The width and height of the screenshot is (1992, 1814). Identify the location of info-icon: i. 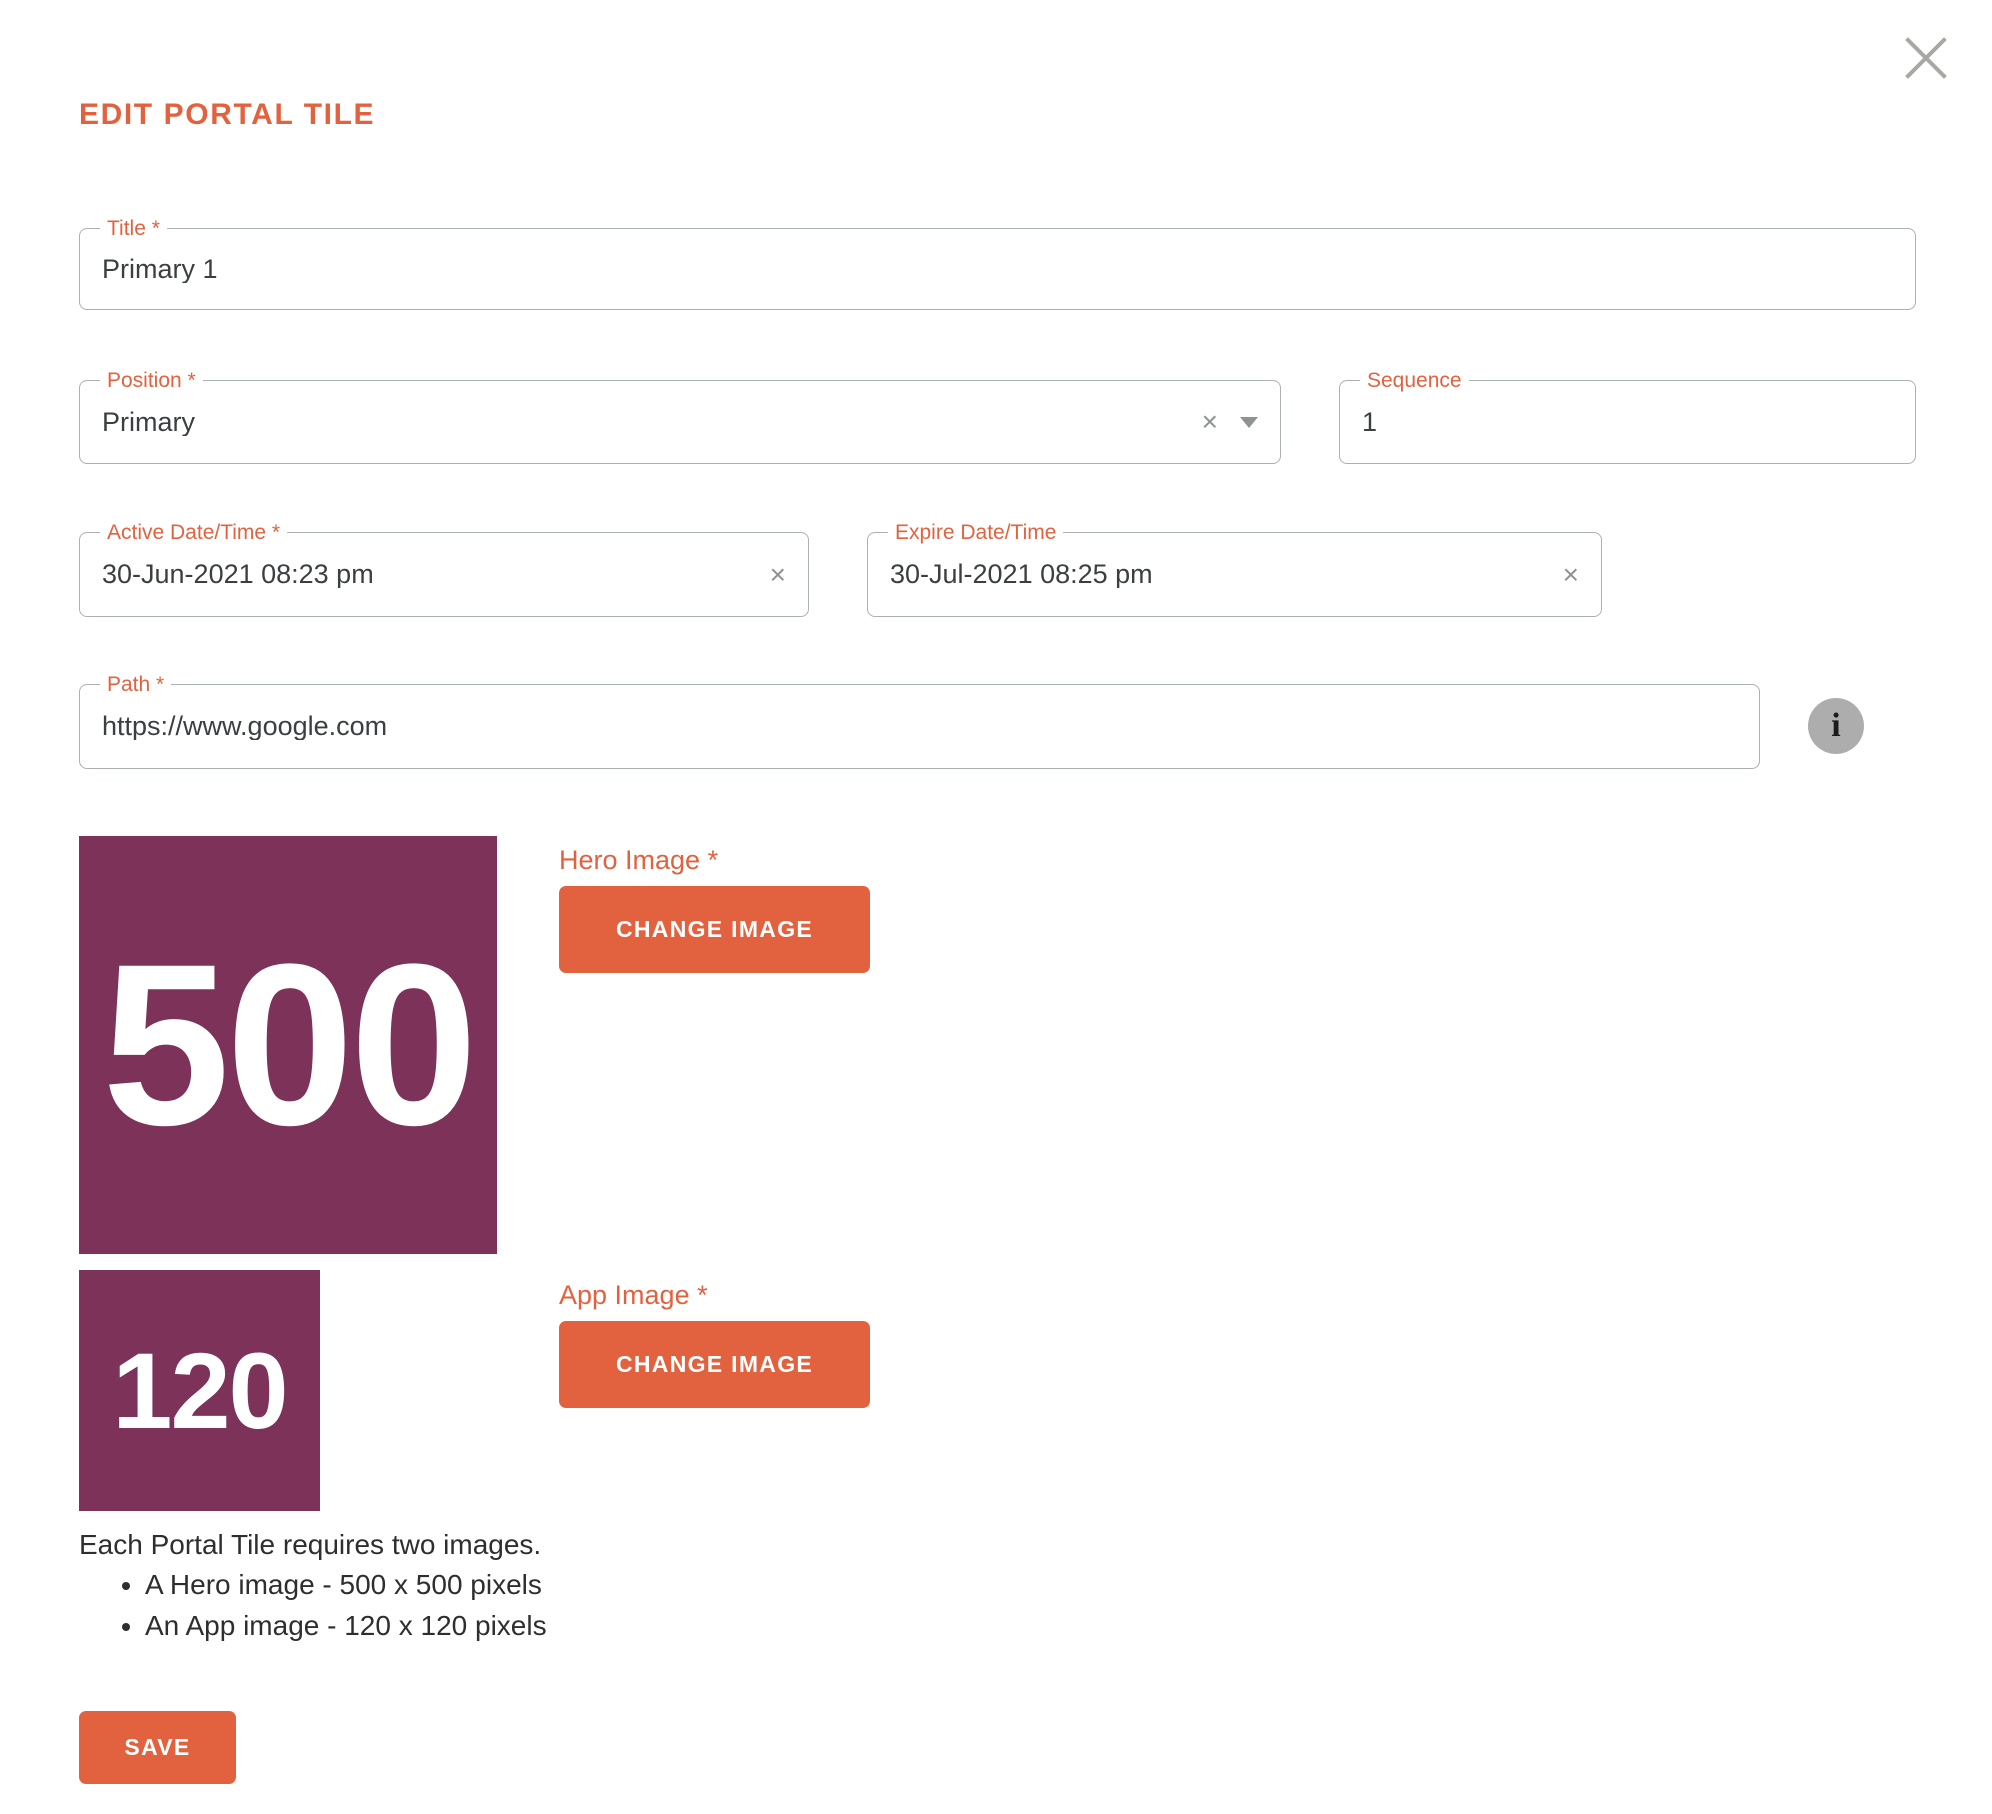
(1836, 726).